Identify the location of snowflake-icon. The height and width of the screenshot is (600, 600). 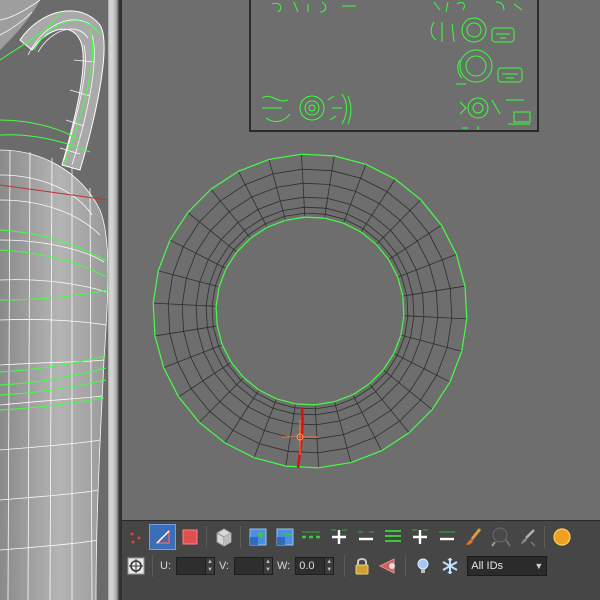
(450, 566).